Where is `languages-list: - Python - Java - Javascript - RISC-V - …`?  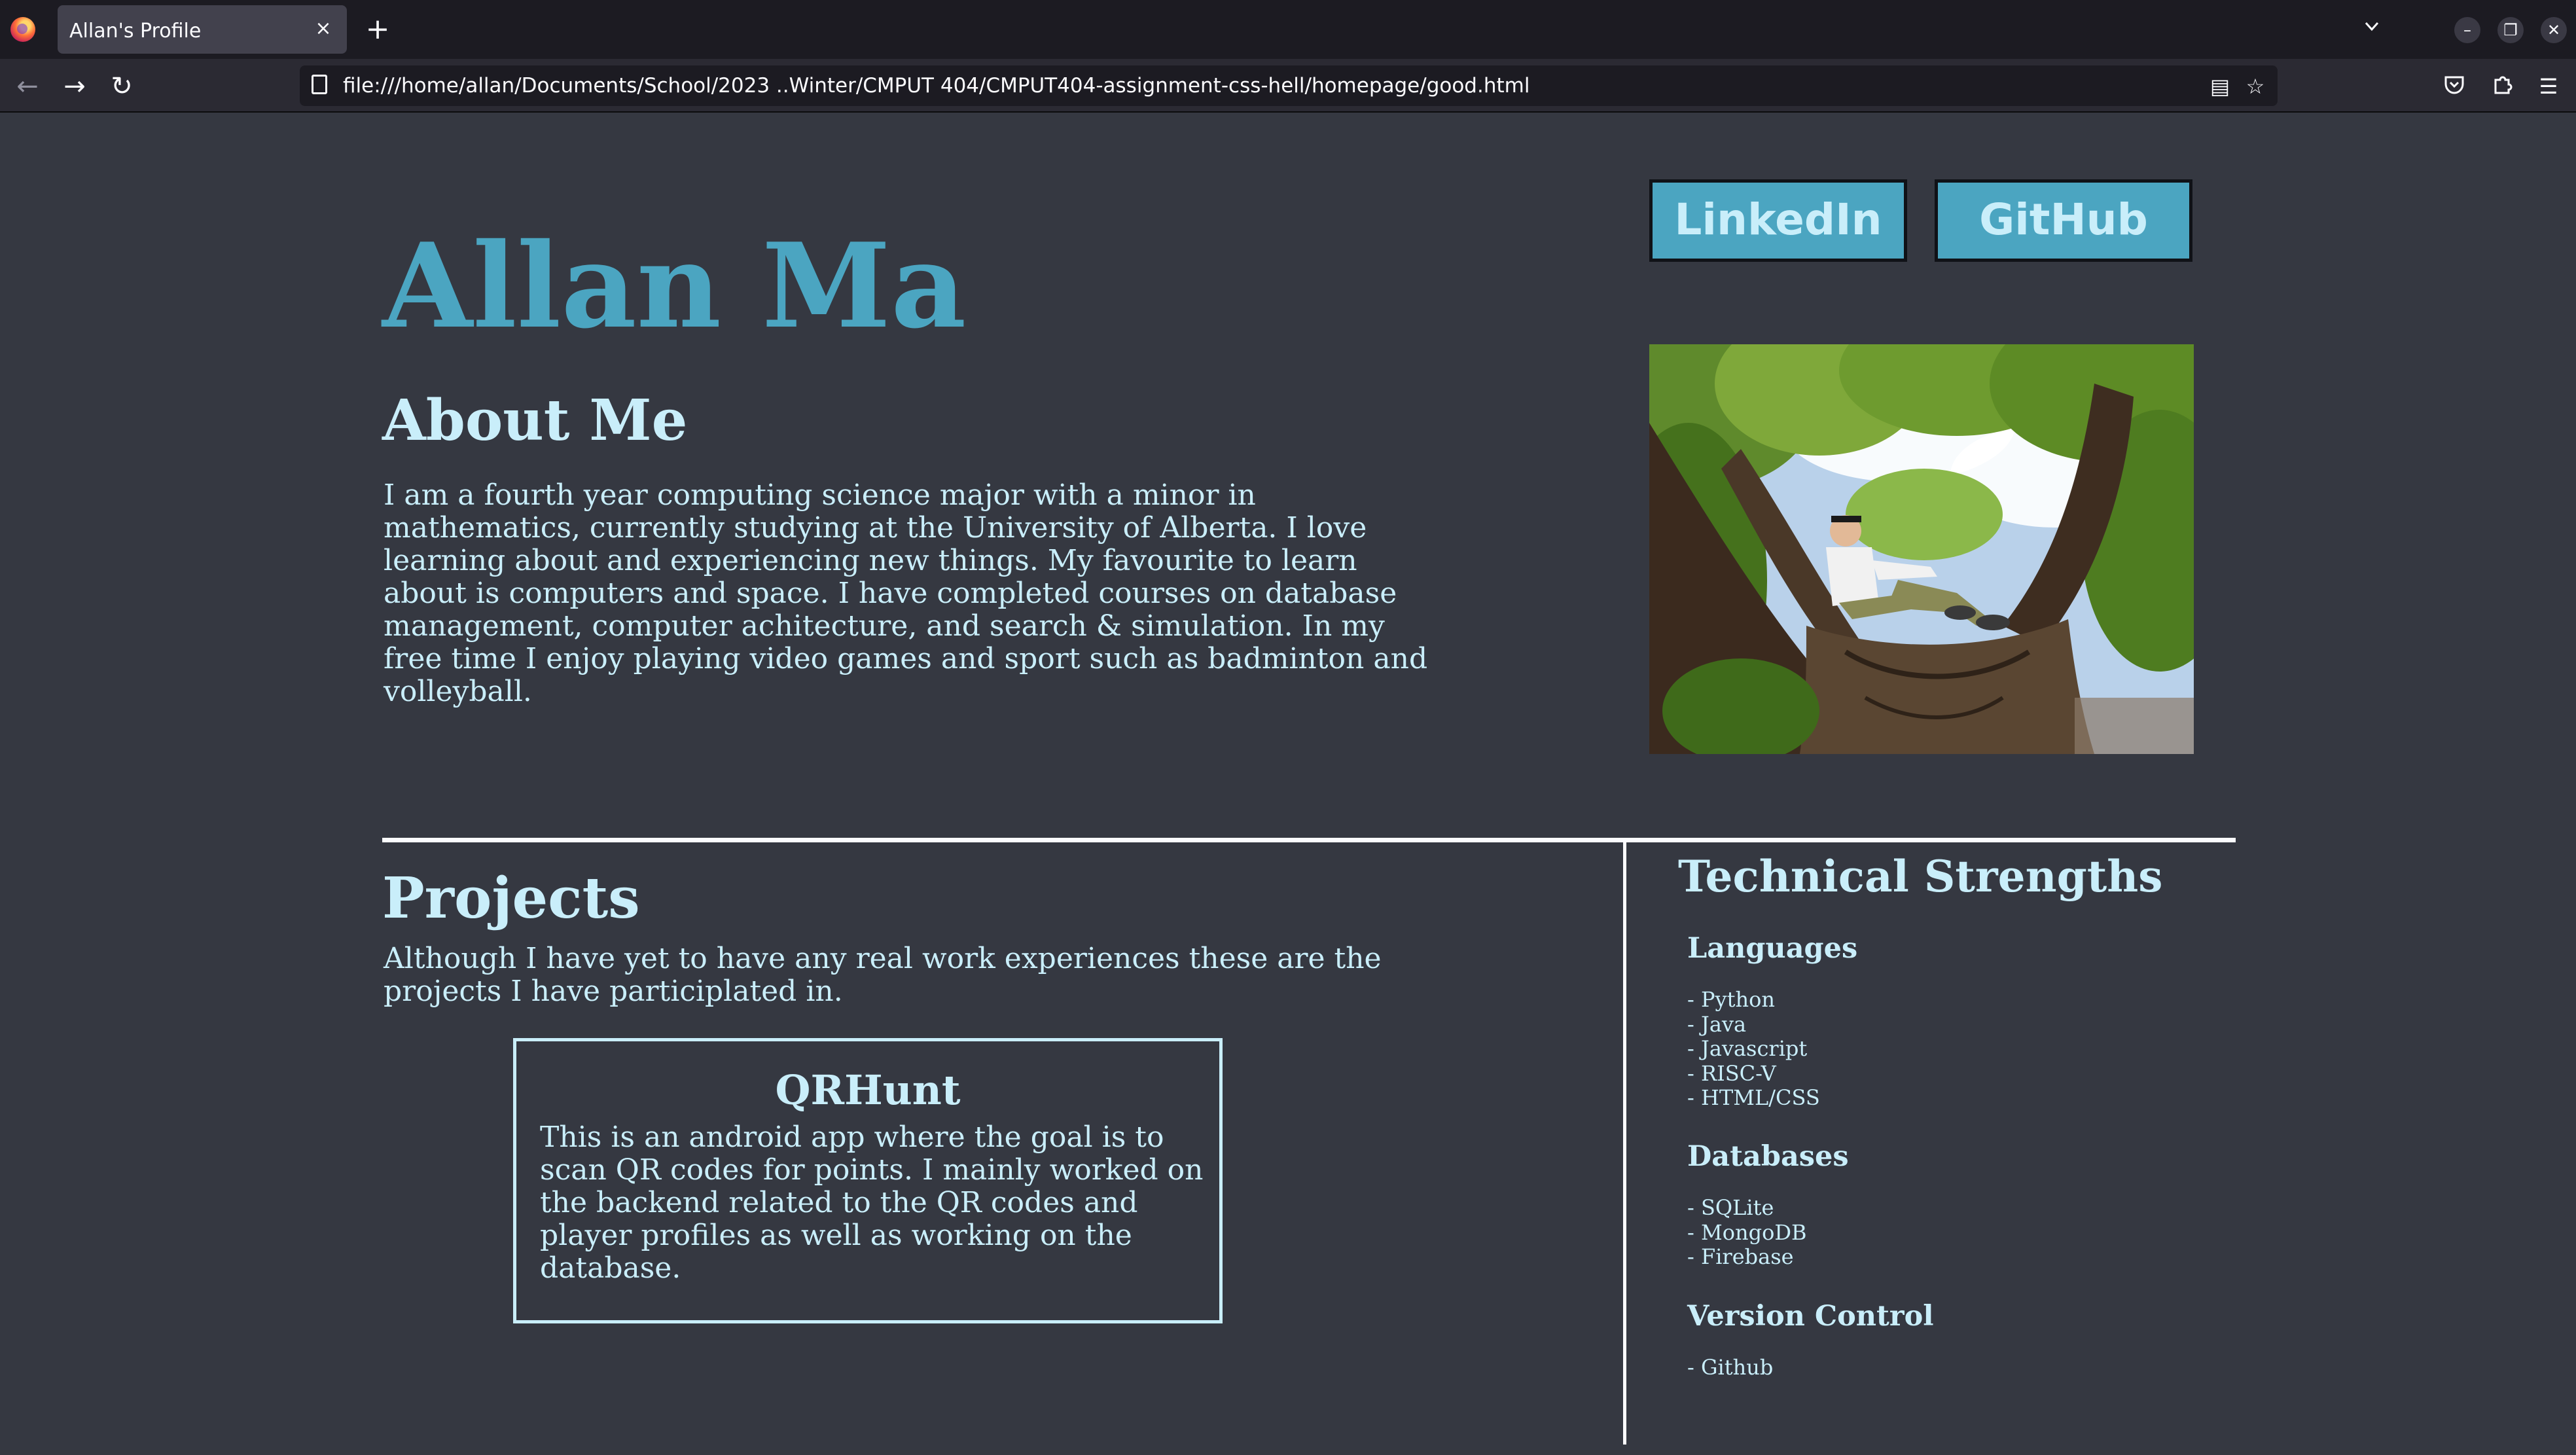
languages-list: - Python - Java - Javascript - RISC-V - … is located at coordinates (1753, 1049).